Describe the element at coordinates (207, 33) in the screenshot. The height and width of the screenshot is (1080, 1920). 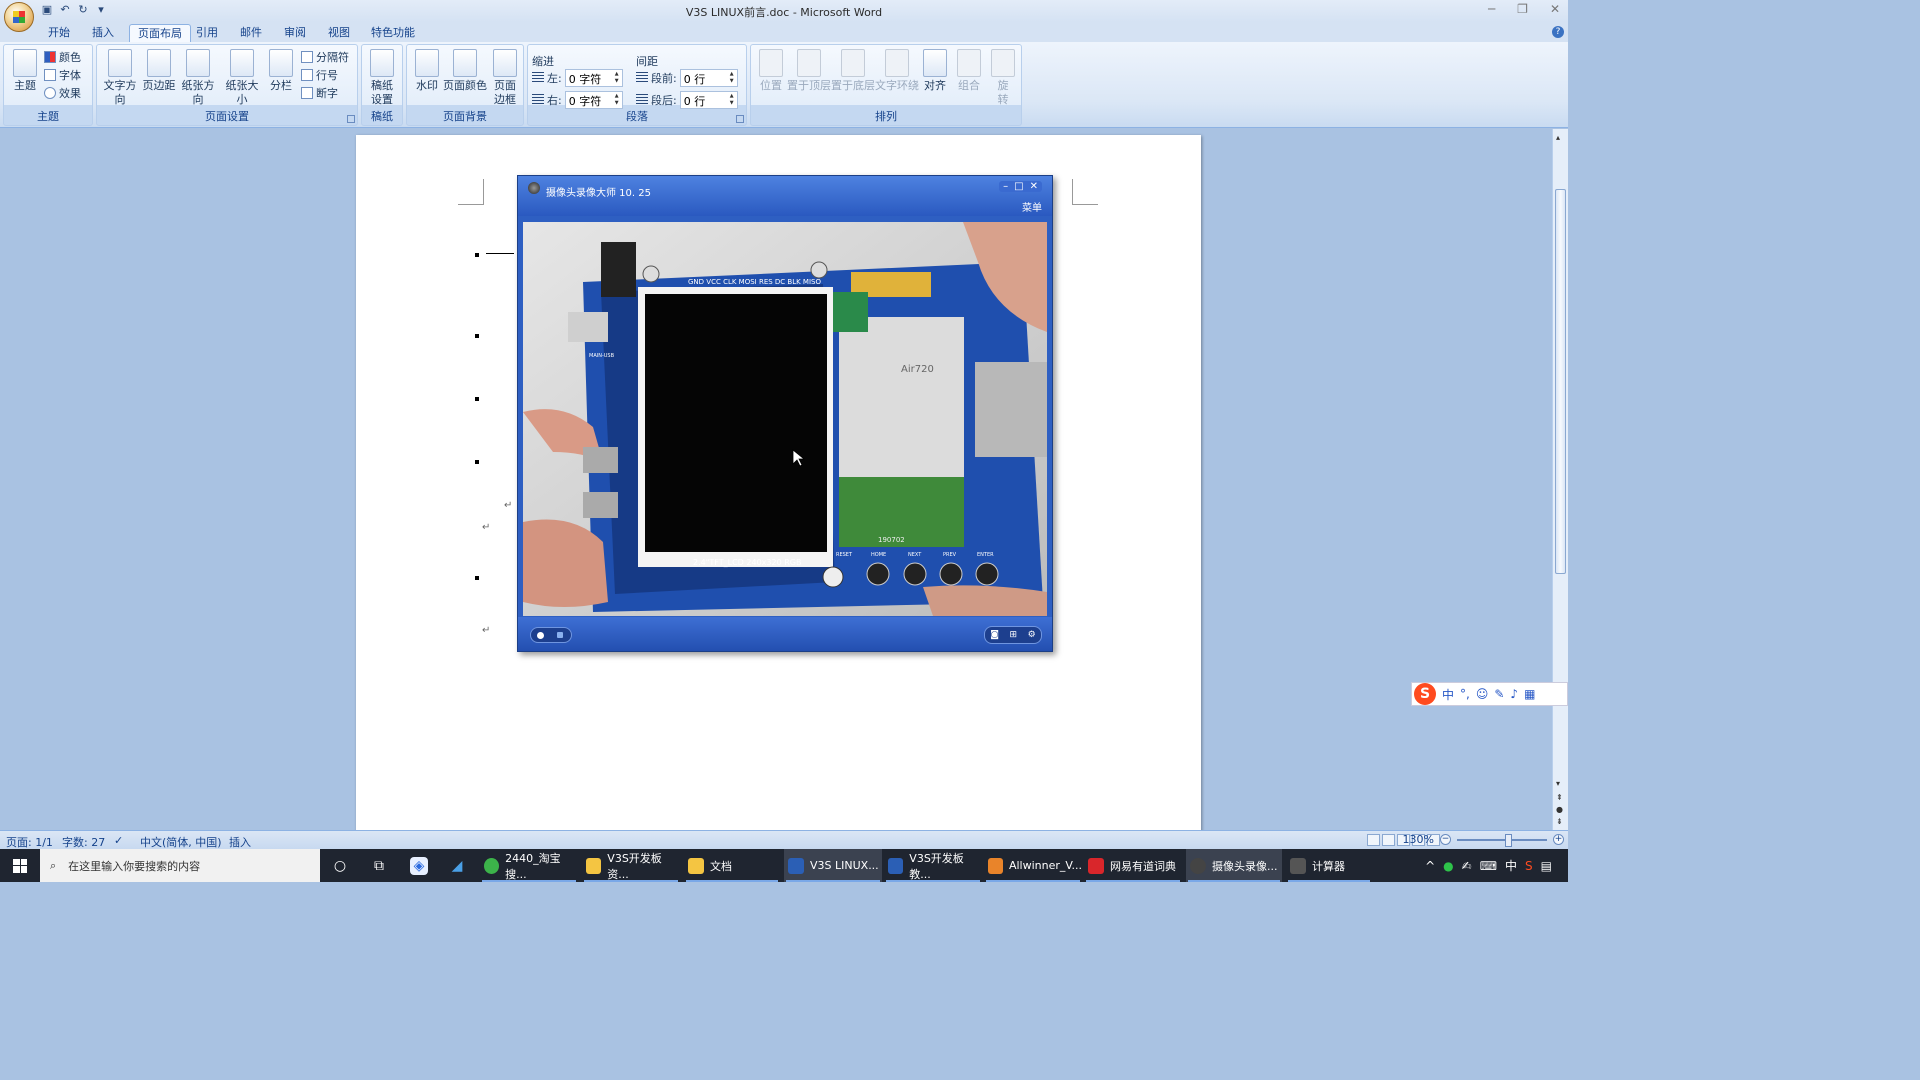
I see `tab-references: 引用` at that location.